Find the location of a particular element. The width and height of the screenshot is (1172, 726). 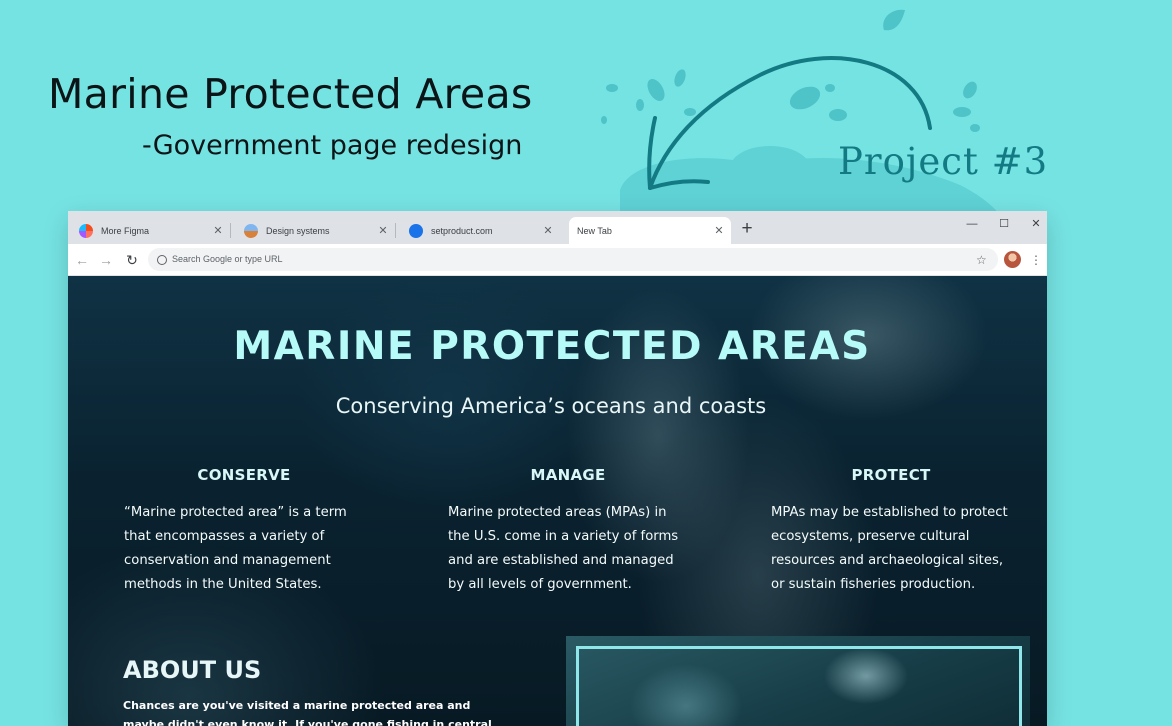

presentation-subtitle: -Government page redesign is located at coordinates (332, 145).